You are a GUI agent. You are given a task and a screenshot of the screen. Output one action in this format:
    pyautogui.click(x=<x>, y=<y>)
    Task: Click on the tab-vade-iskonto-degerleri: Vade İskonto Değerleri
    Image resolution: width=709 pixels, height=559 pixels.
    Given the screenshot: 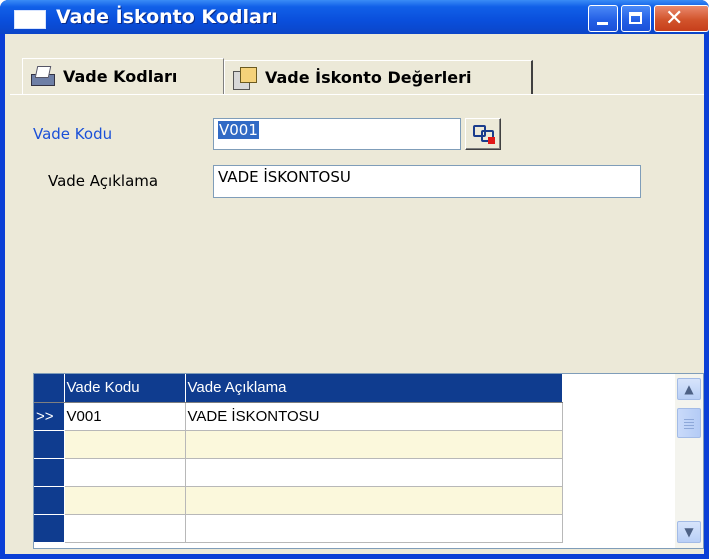 What is the action you would take?
    pyautogui.click(x=378, y=77)
    